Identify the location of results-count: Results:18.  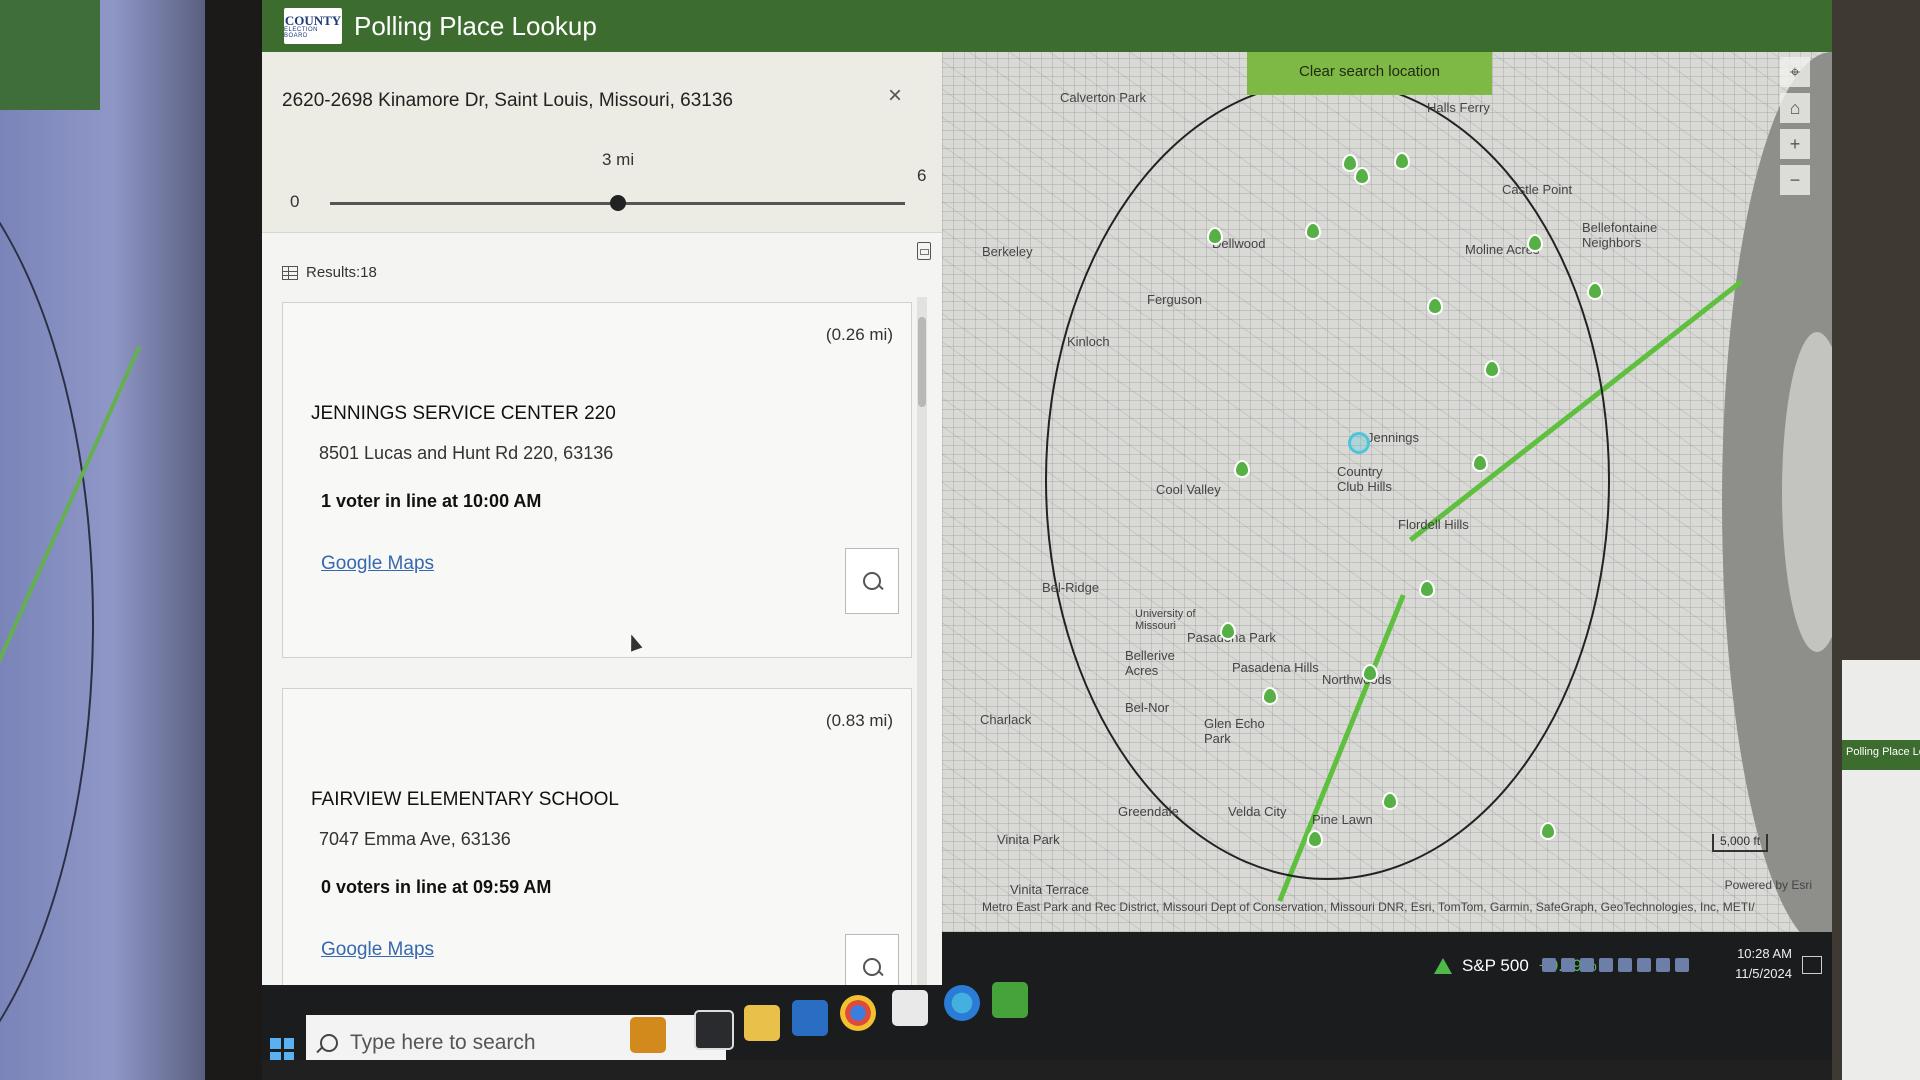
(329, 272).